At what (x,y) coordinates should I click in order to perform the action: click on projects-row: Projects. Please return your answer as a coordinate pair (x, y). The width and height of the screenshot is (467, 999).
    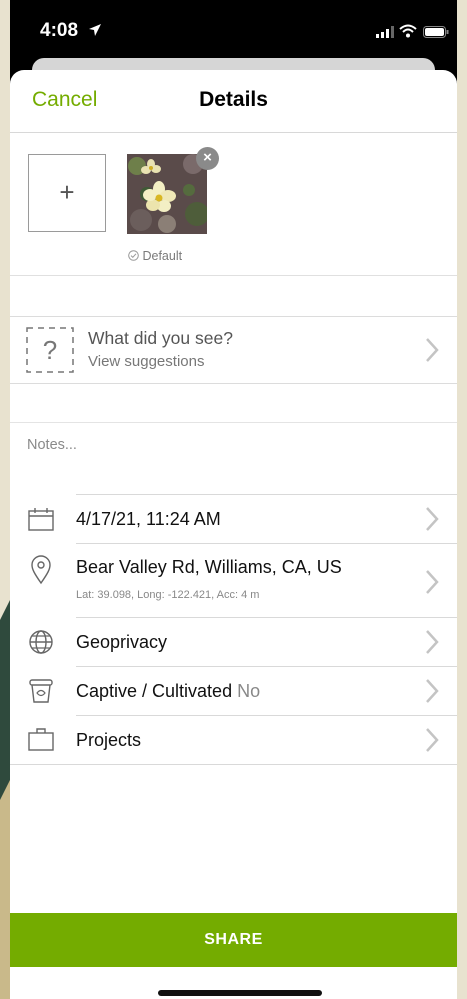
    Looking at the image, I should click on (233, 739).